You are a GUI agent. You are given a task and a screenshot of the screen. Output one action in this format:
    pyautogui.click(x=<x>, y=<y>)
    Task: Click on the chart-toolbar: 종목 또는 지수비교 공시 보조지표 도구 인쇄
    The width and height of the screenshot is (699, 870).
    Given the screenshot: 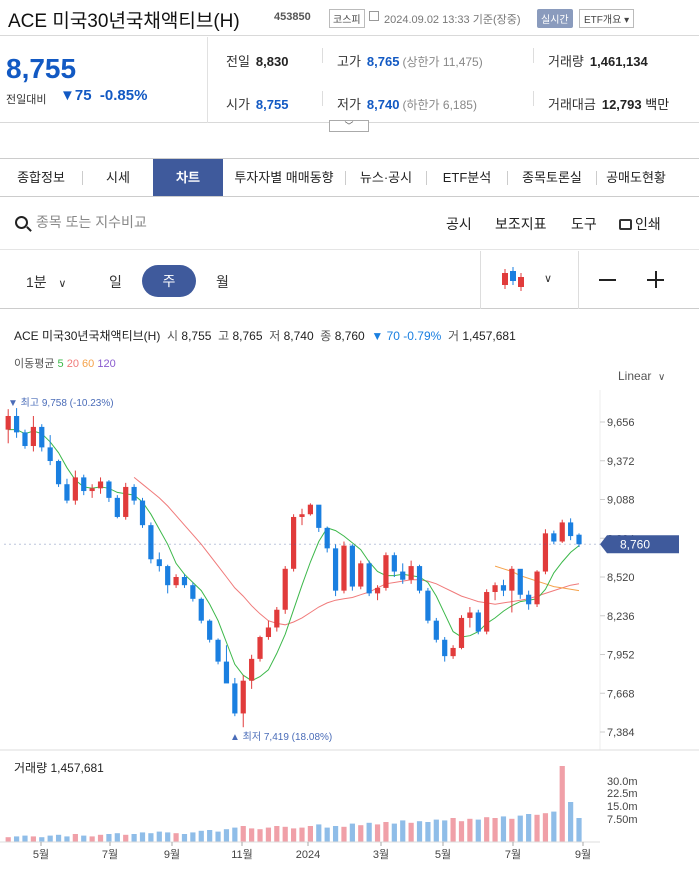 What is the action you would take?
    pyautogui.click(x=349, y=224)
    